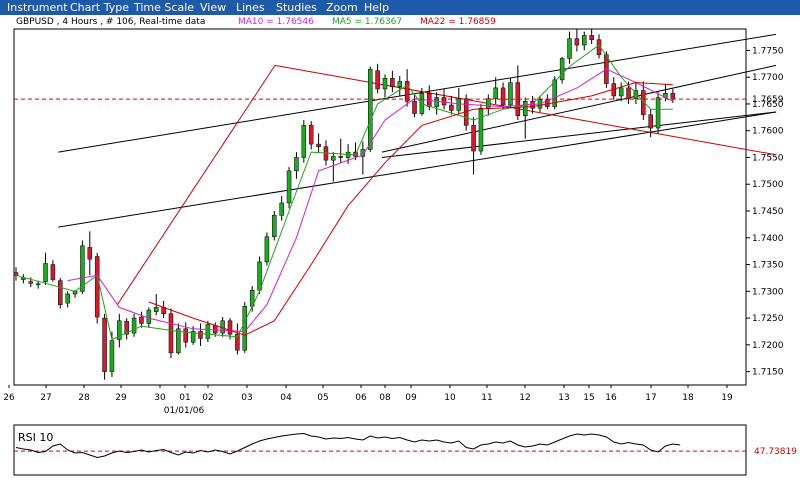 Image resolution: width=800 pixels, height=480 pixels. Describe the element at coordinates (486, 398) in the screenshot. I see `date-tick-label: 11` at that location.